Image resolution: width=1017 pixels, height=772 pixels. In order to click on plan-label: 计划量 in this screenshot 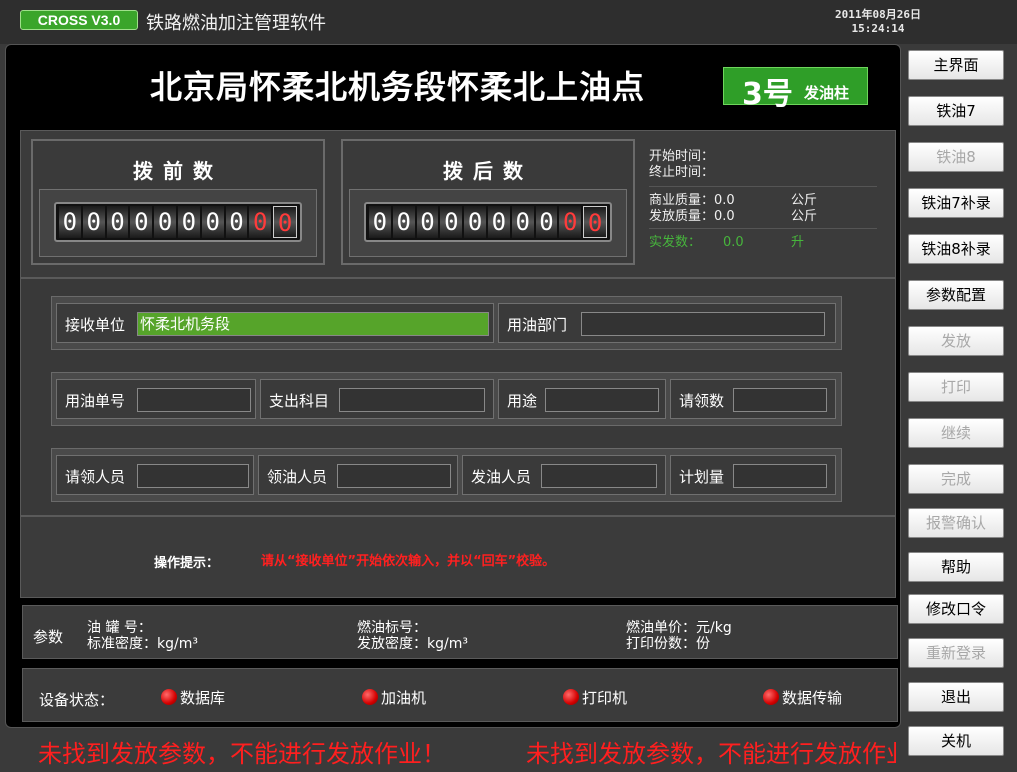, I will do `click(702, 477)`.